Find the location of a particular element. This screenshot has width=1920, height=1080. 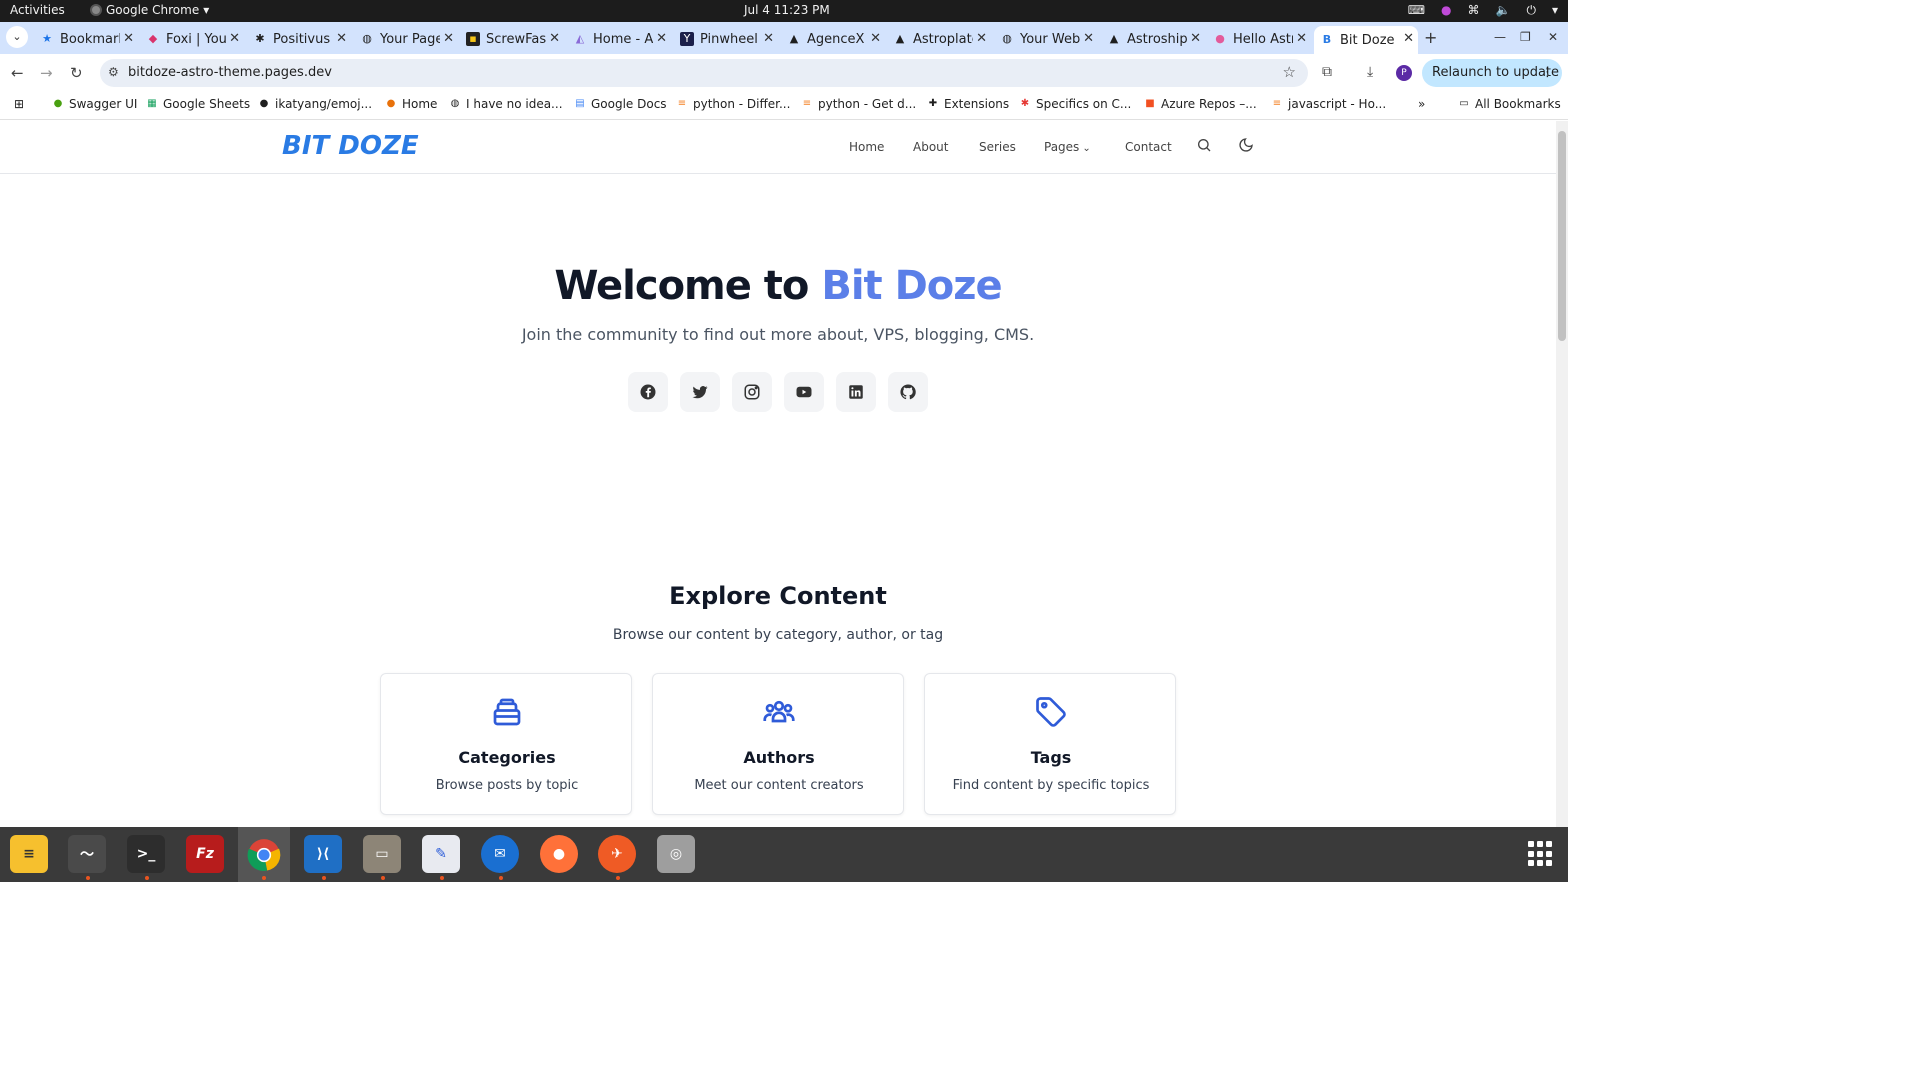

linkedin-icon is located at coordinates (856, 392).